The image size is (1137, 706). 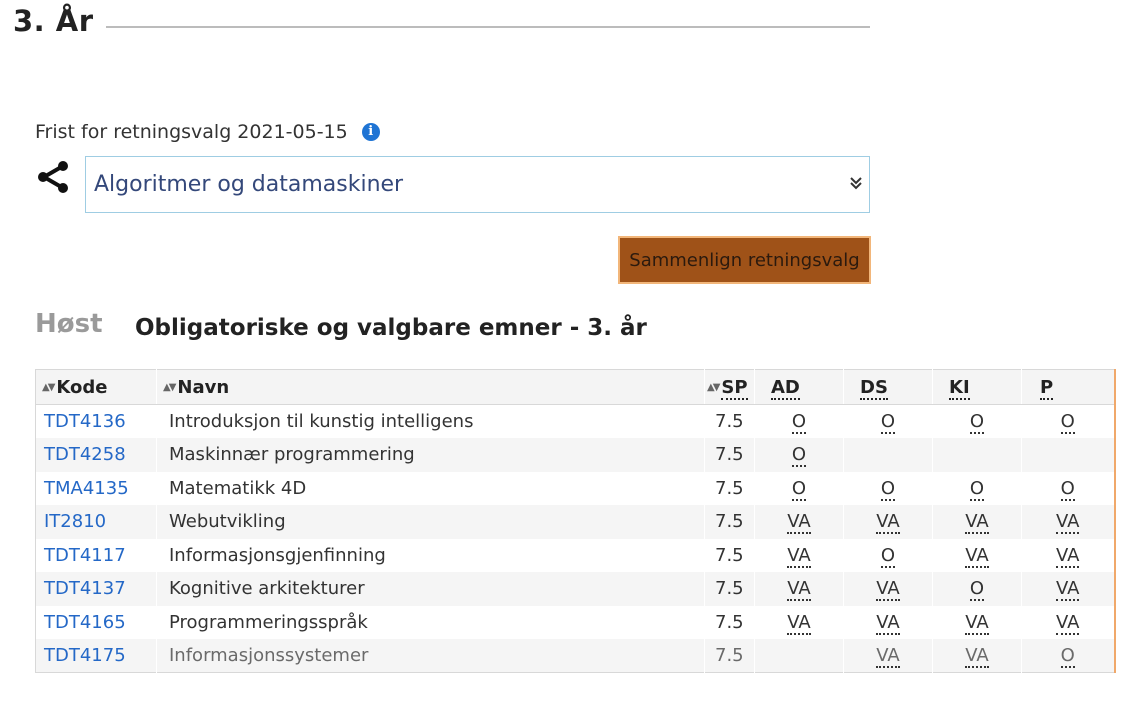 What do you see at coordinates (96, 488) in the screenshot?
I see `course-code-link: TMA4135` at bounding box center [96, 488].